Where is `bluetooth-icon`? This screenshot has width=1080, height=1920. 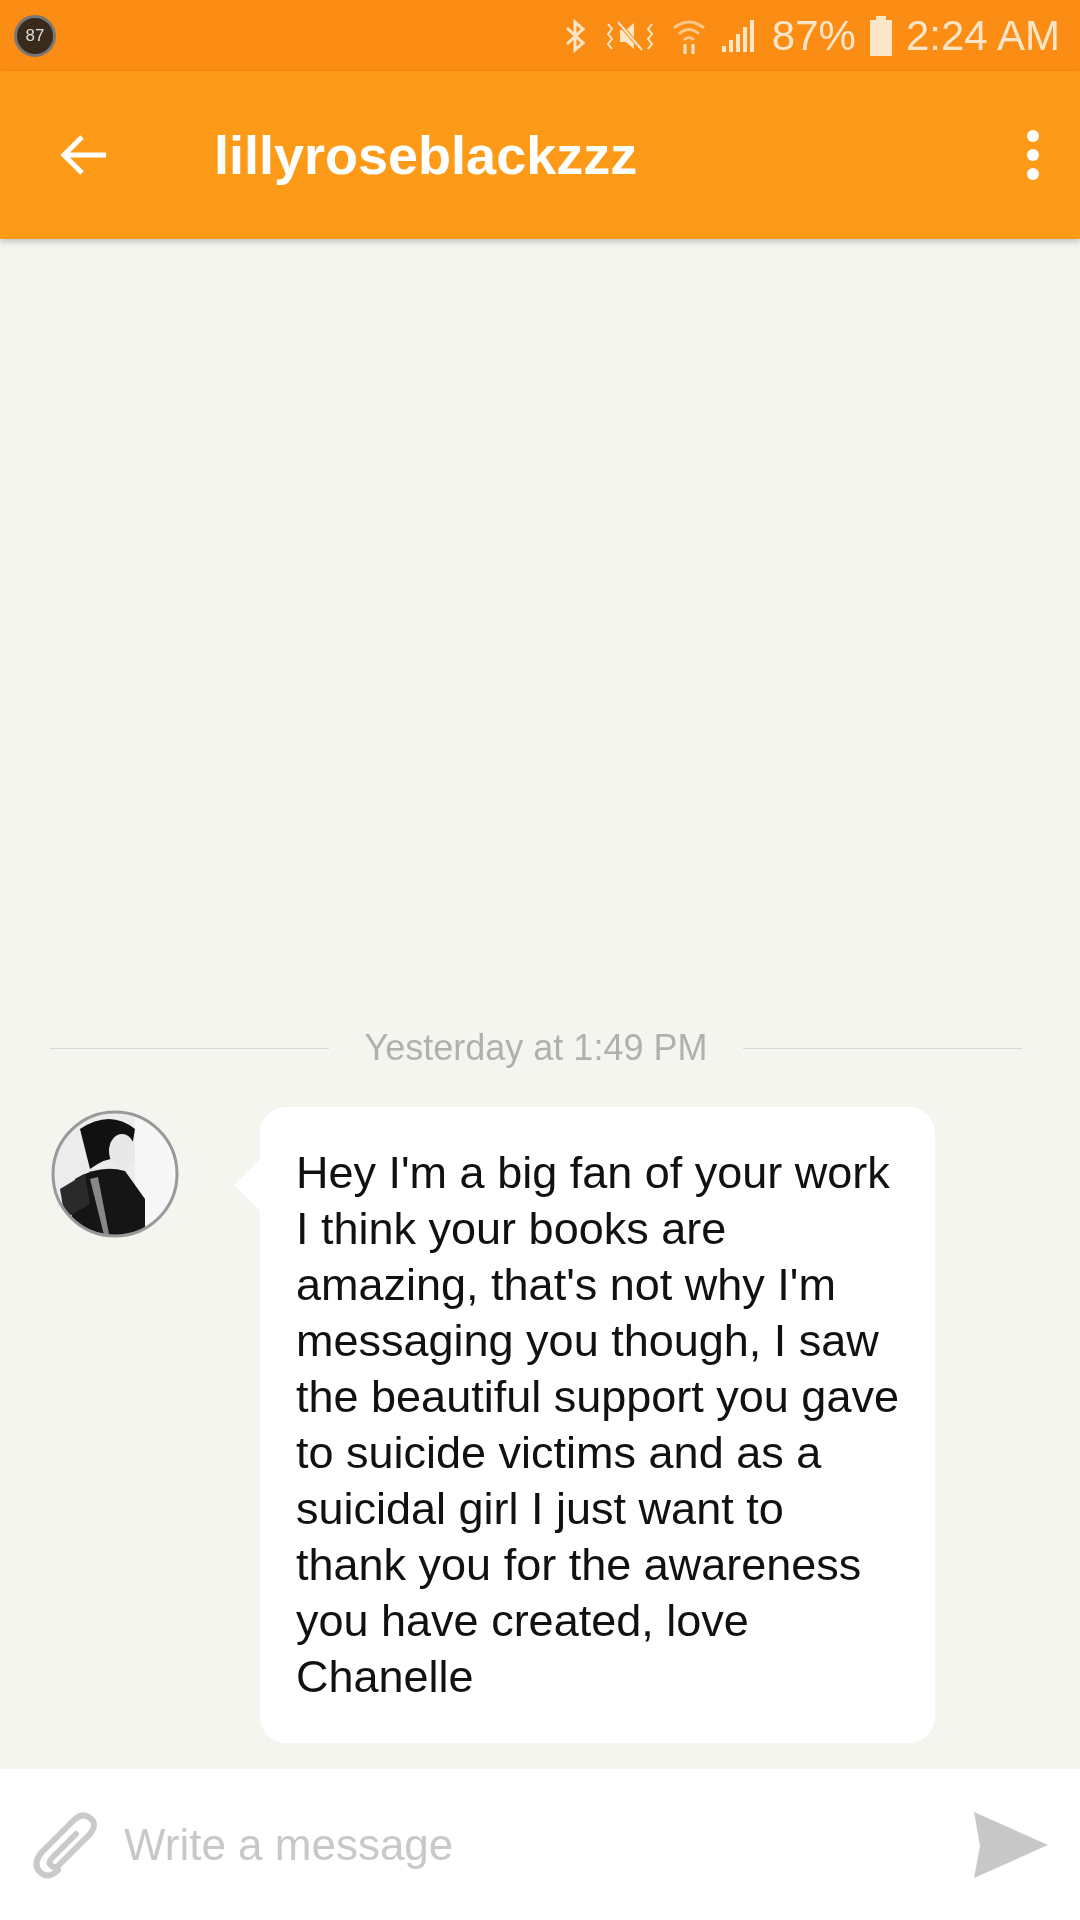 bluetooth-icon is located at coordinates (575, 35).